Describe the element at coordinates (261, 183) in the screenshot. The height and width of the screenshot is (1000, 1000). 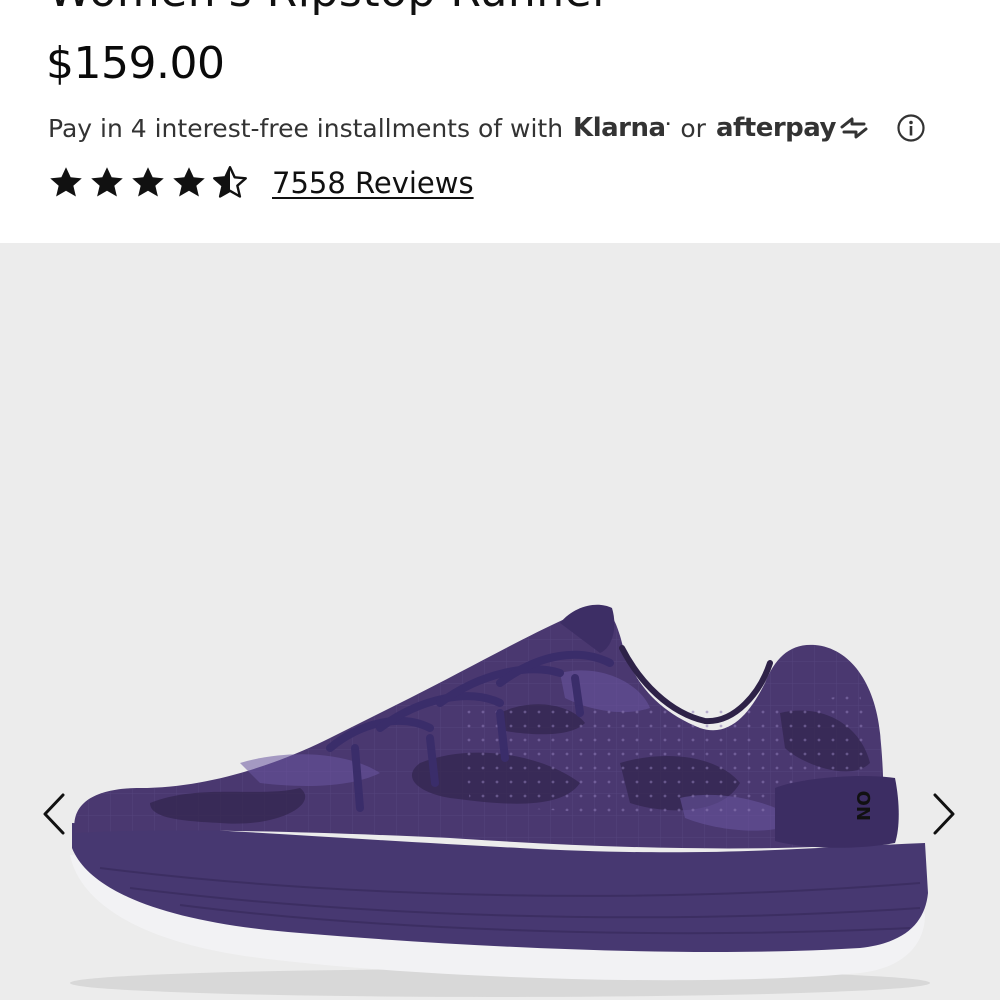
I see `rating-row: 7558 Reviews` at that location.